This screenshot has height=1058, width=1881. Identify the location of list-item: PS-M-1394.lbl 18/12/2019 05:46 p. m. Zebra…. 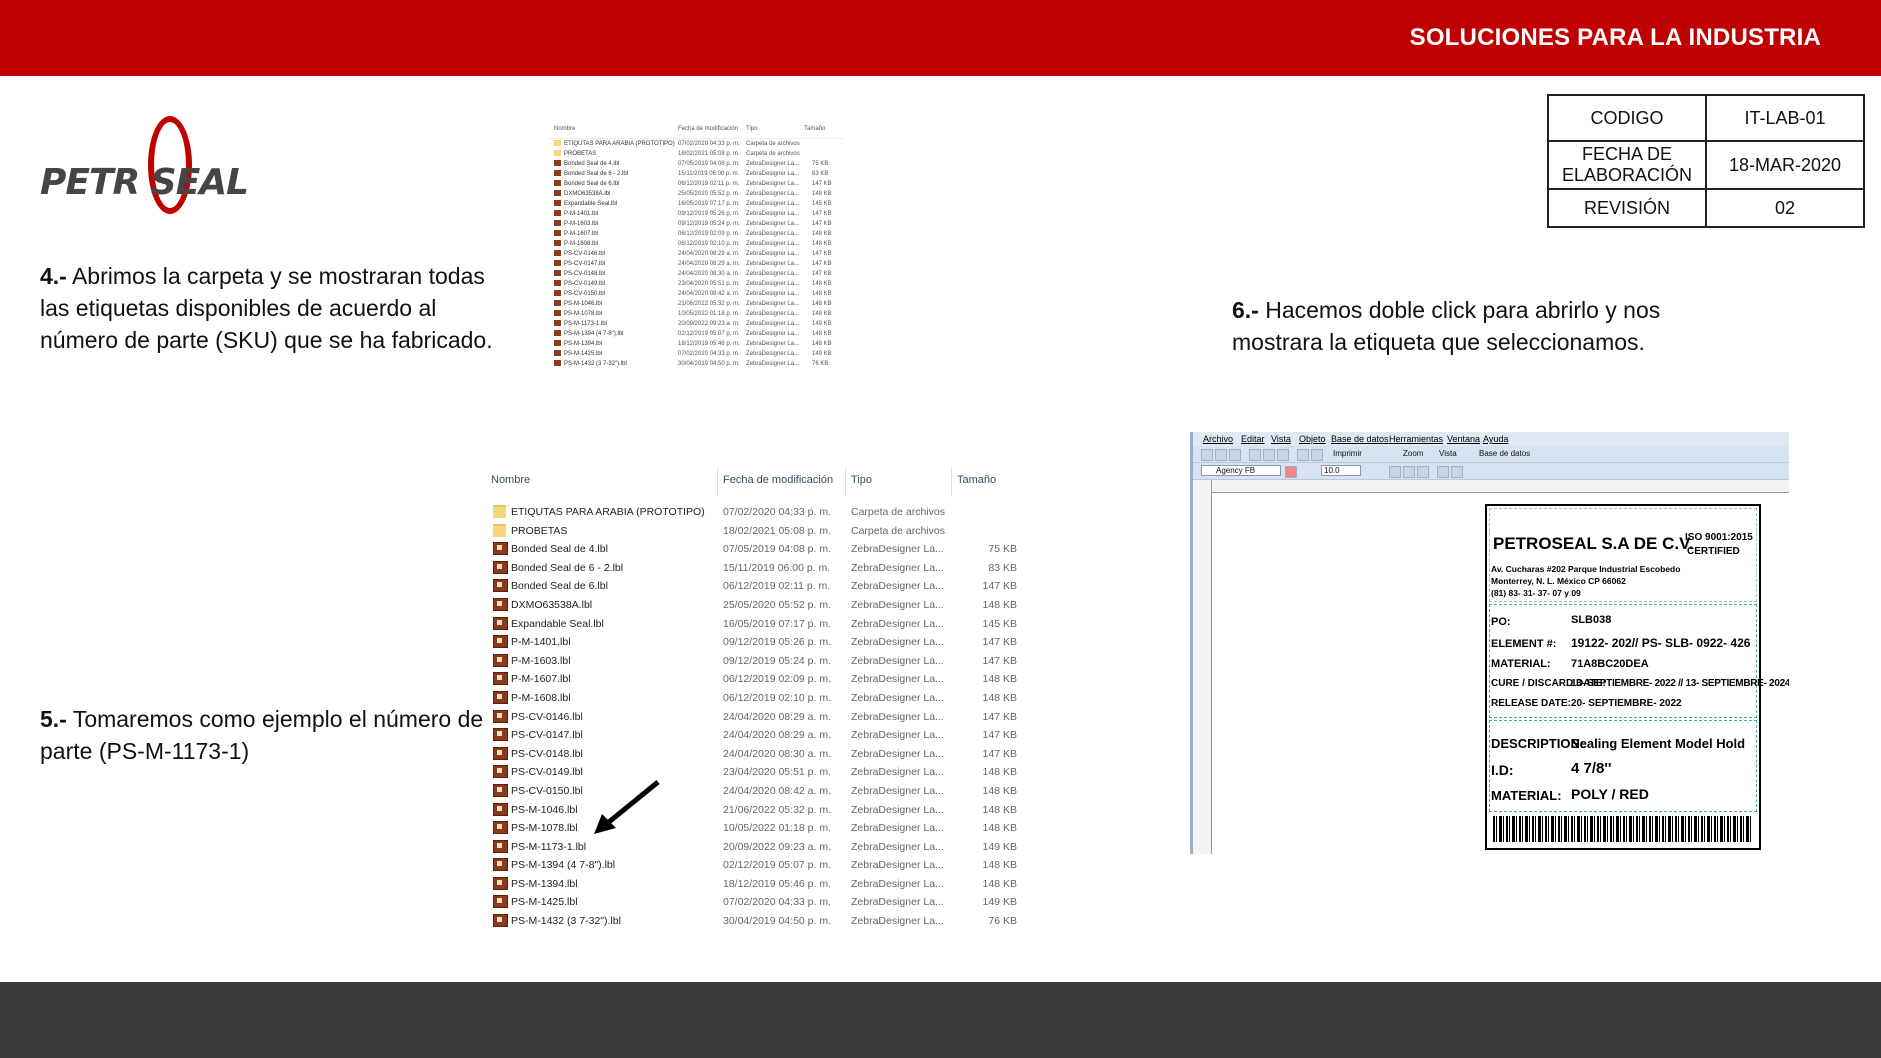
(696, 344).